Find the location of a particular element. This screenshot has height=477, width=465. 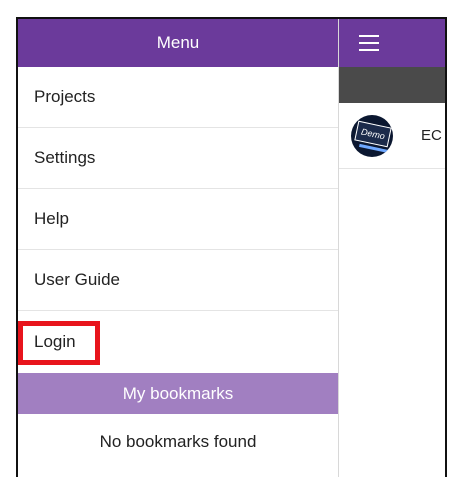

menu-header: Menu is located at coordinates (178, 43).